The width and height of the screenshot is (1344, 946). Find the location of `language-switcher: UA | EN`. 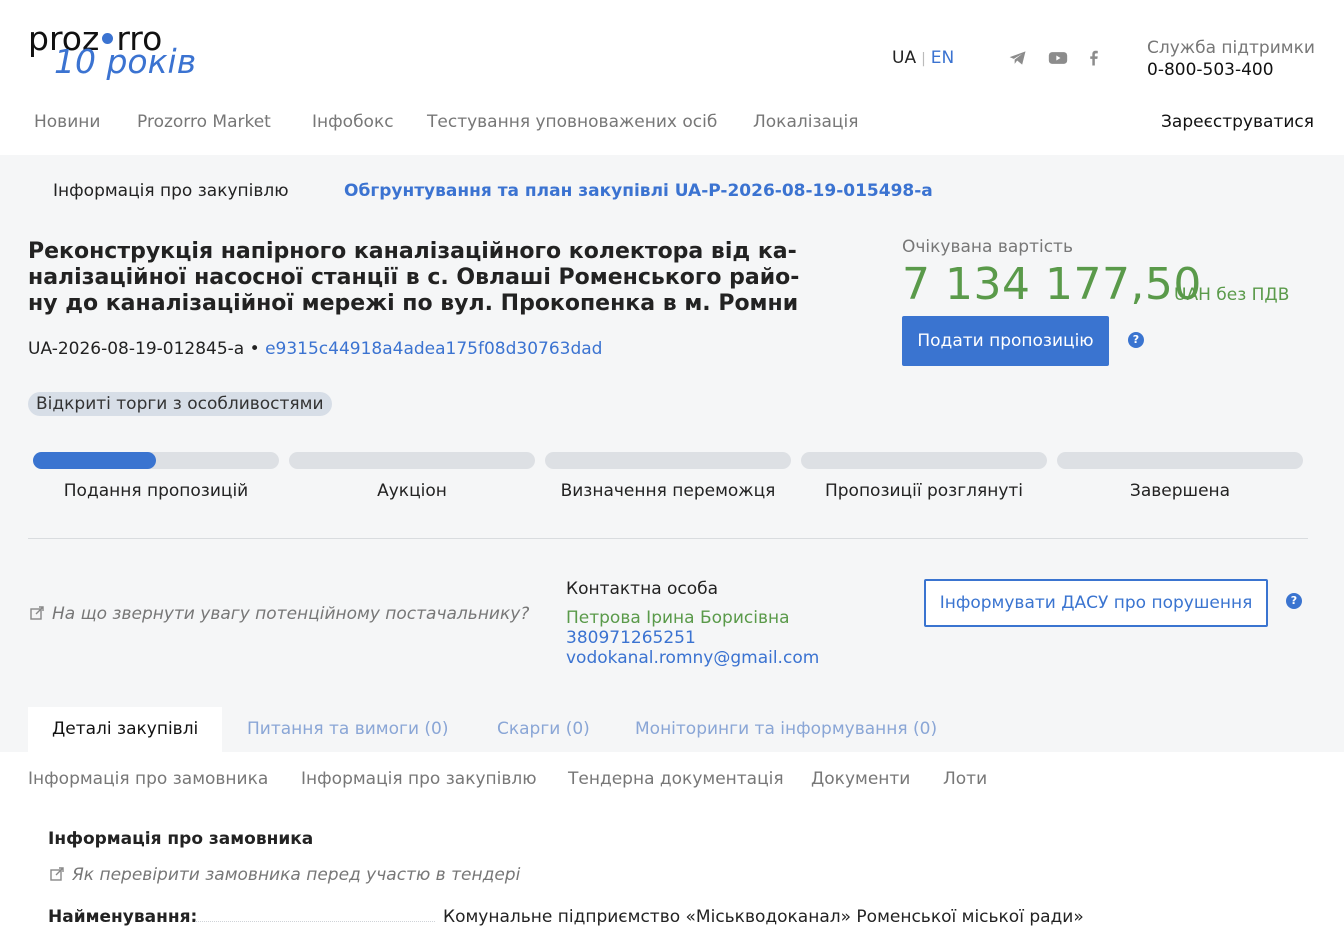

language-switcher: UA | EN is located at coordinates (923, 58).